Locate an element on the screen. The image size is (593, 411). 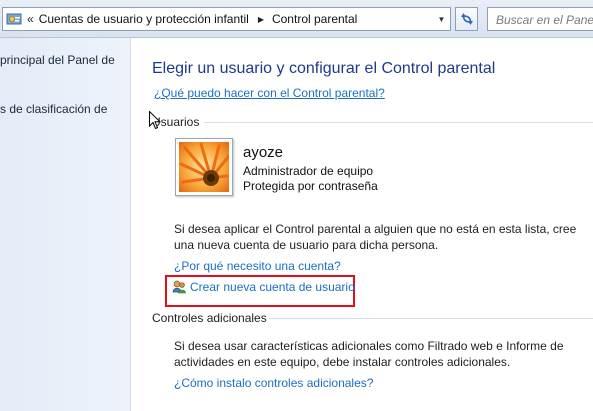
user-protection-status: Protegida por contraseña is located at coordinates (310, 186).